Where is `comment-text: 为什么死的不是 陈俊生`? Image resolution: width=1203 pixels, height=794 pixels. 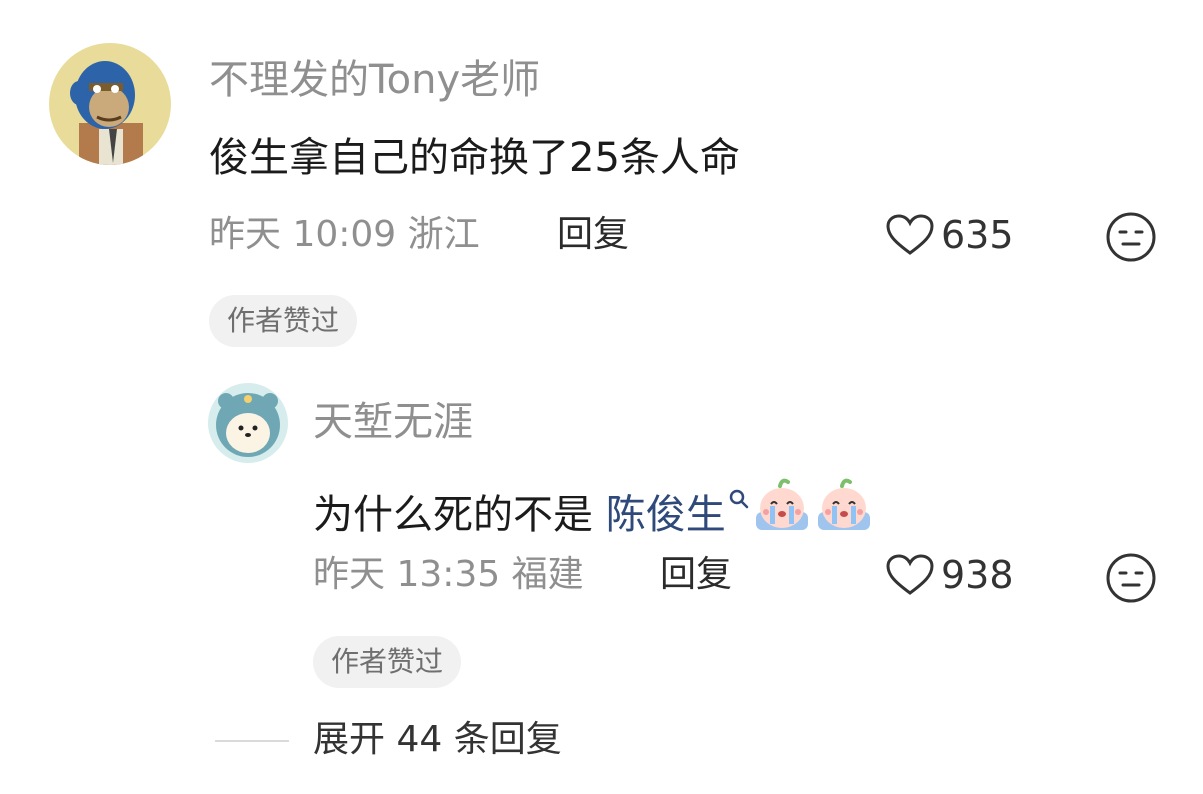 comment-text: 为什么死的不是 陈俊生 is located at coordinates (593, 509).